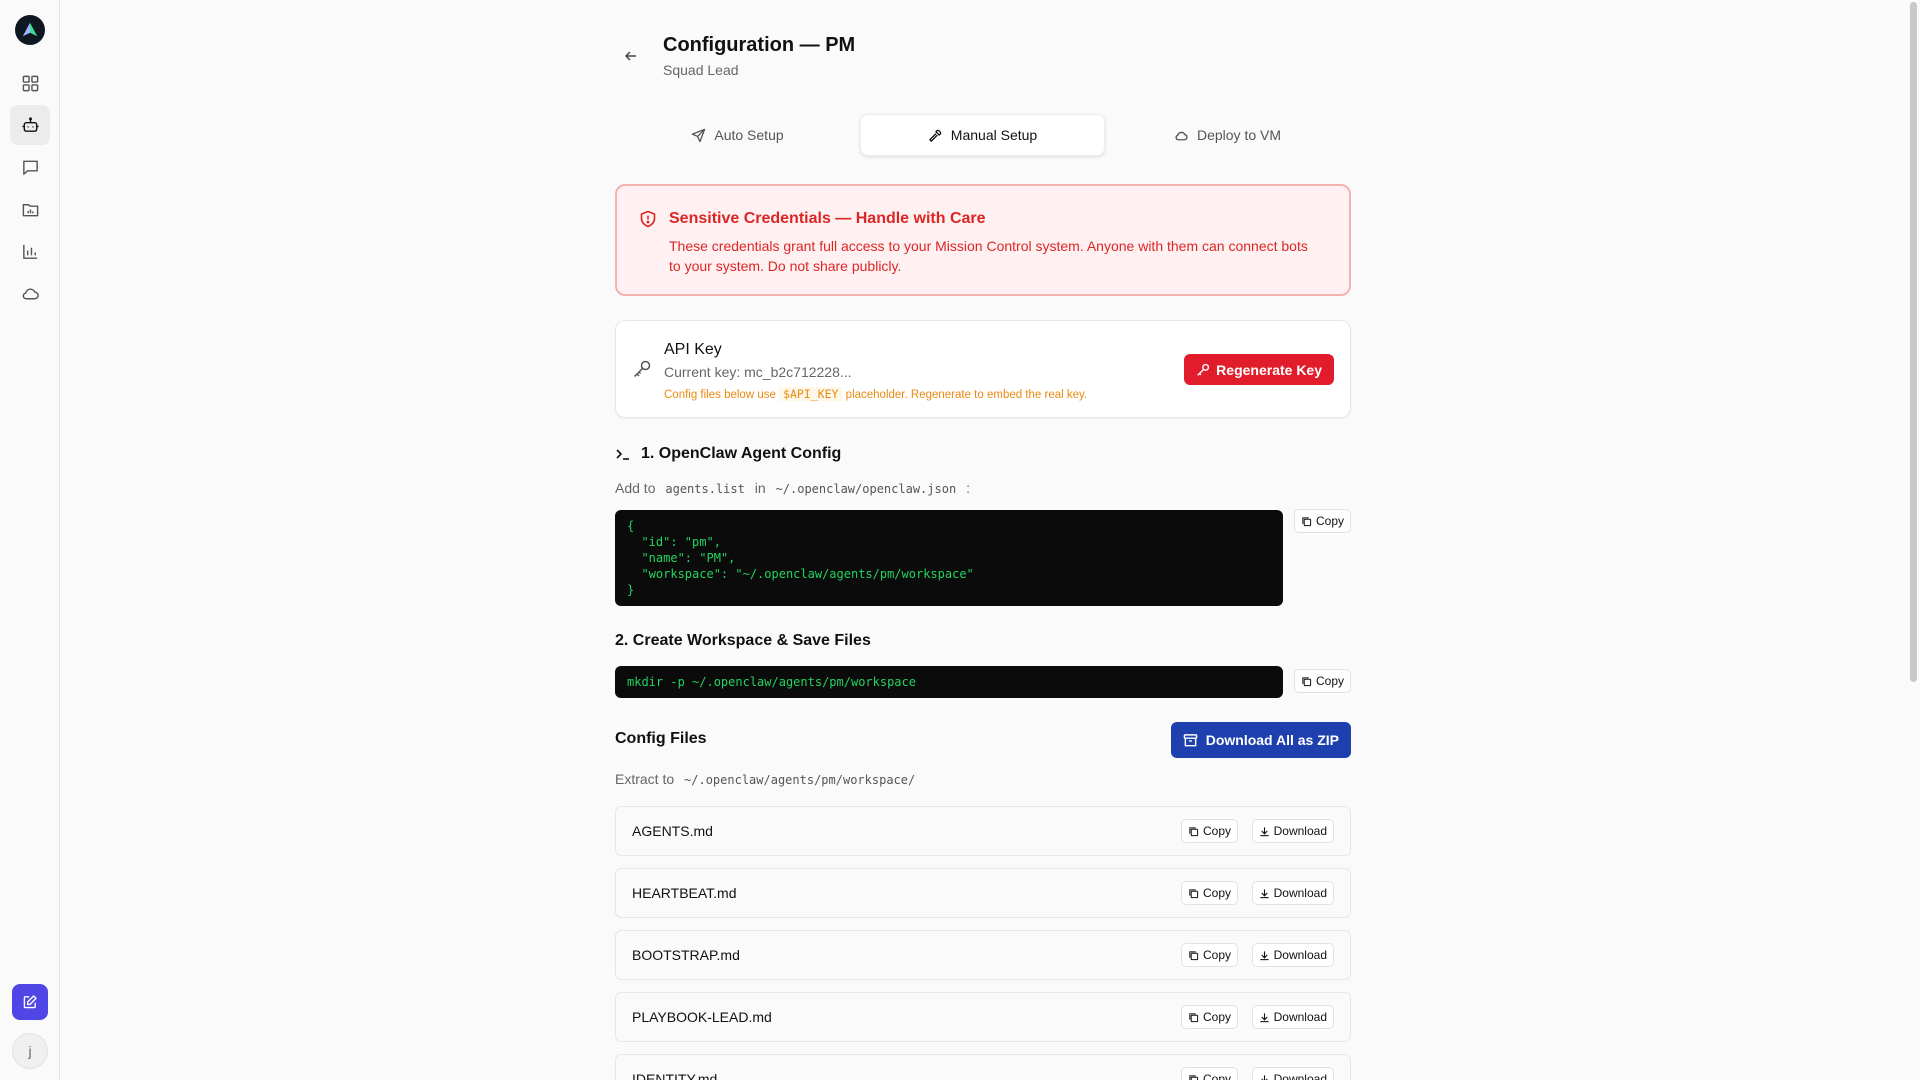  What do you see at coordinates (631, 526) in the screenshot?
I see `code-line: {` at bounding box center [631, 526].